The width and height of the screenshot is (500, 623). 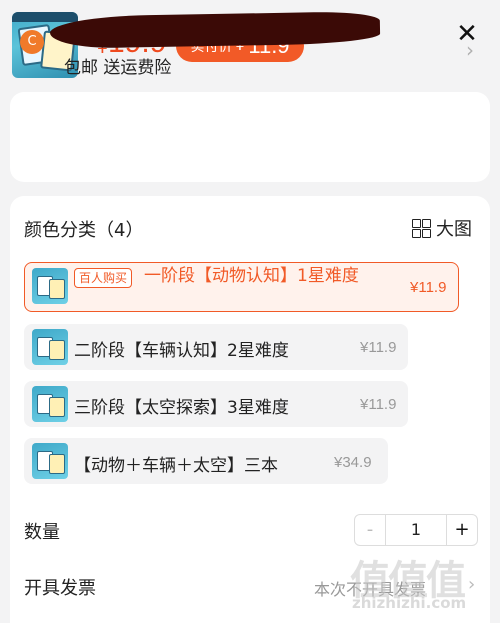 What do you see at coordinates (409, 603) in the screenshot?
I see `watermark-url: zhizhizhi.com` at bounding box center [409, 603].